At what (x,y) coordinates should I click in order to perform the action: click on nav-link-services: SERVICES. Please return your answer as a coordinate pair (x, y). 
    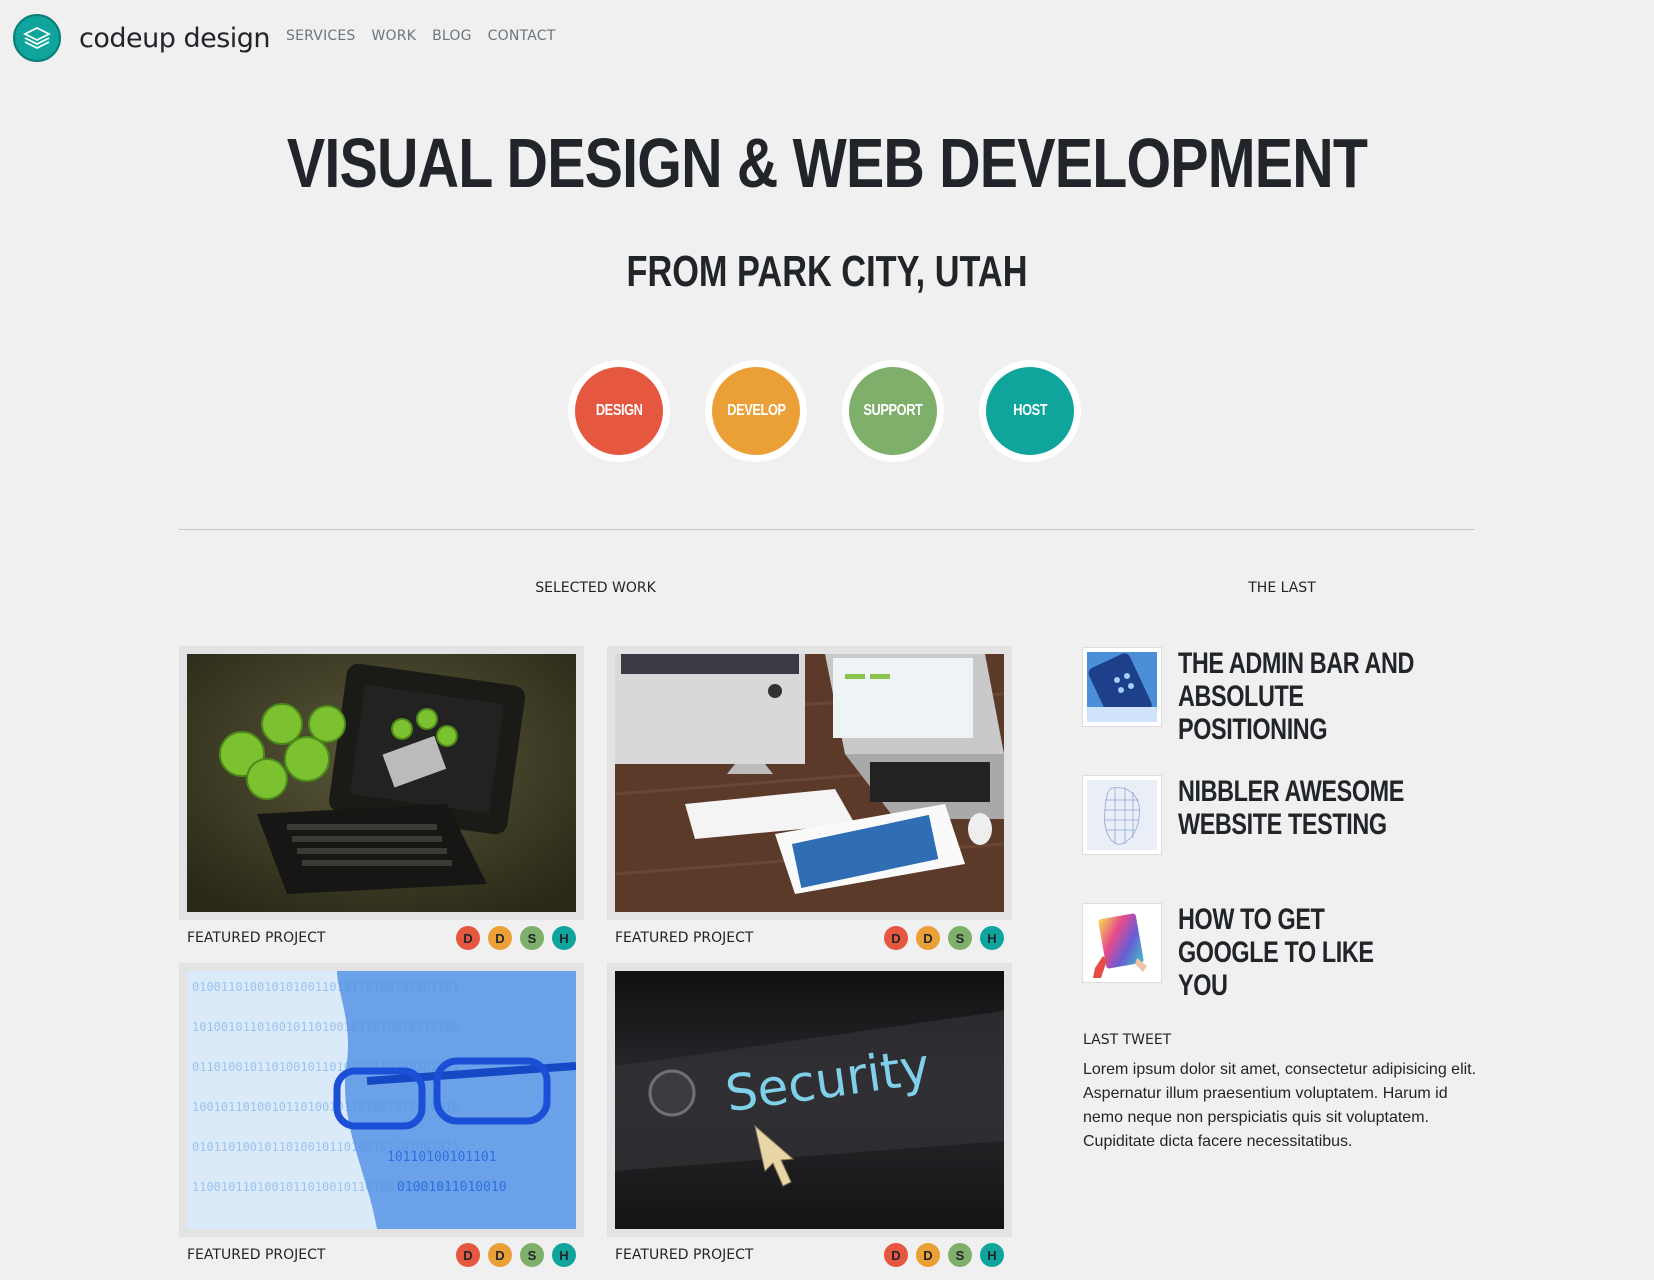
    Looking at the image, I should click on (321, 36).